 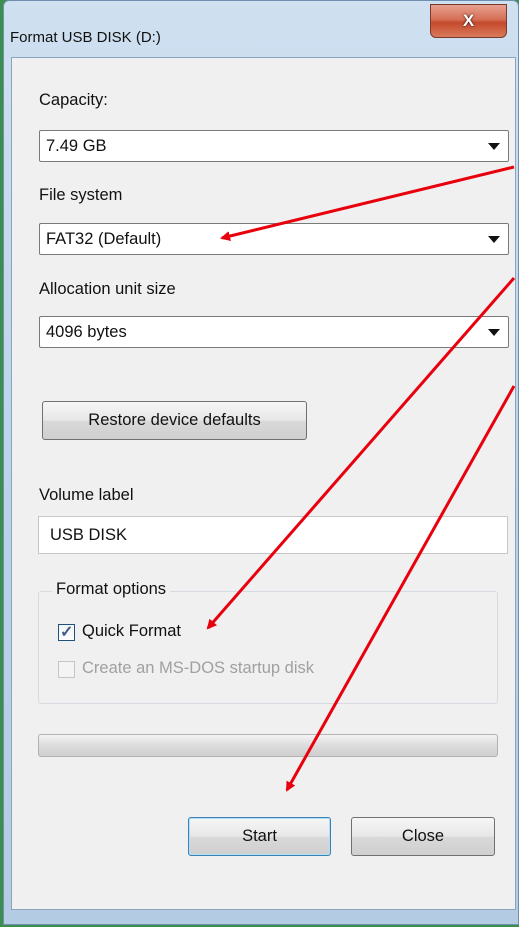 What do you see at coordinates (81, 195) in the screenshot?
I see `file-system-label: File system` at bounding box center [81, 195].